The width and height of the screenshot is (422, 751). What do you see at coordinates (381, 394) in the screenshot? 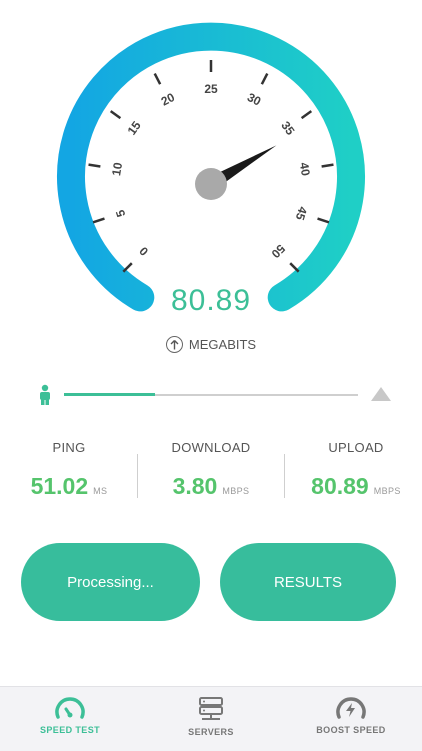
I see `destination-triangle-icon` at bounding box center [381, 394].